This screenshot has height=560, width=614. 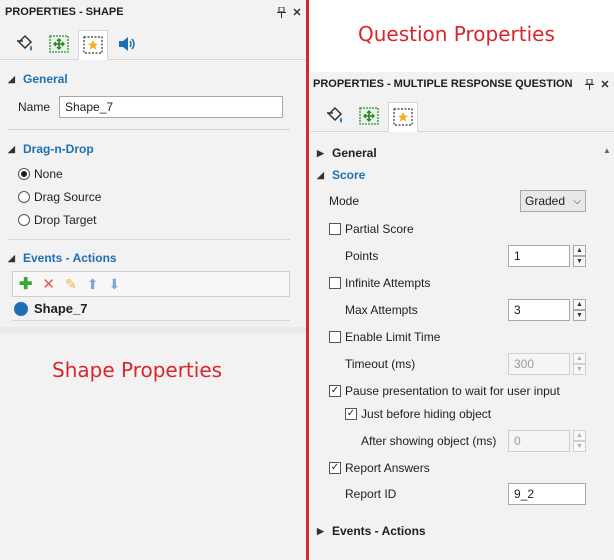 I want to click on radio-drop-target: Drop Target, so click(x=162, y=219).